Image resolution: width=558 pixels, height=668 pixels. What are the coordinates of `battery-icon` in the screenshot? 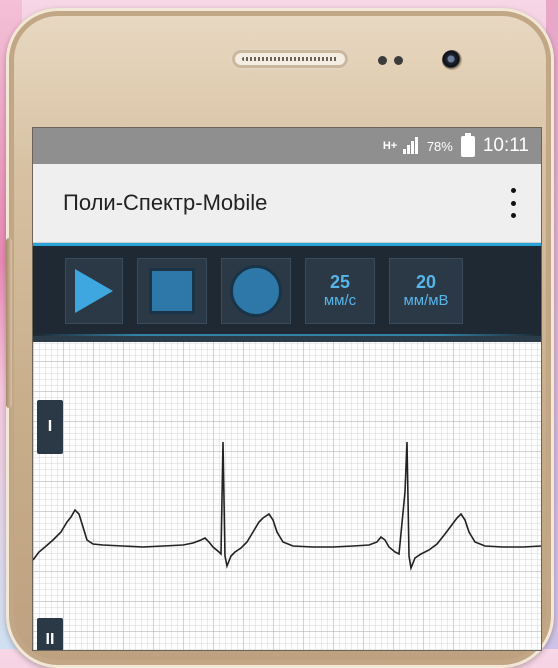 It's located at (467, 144).